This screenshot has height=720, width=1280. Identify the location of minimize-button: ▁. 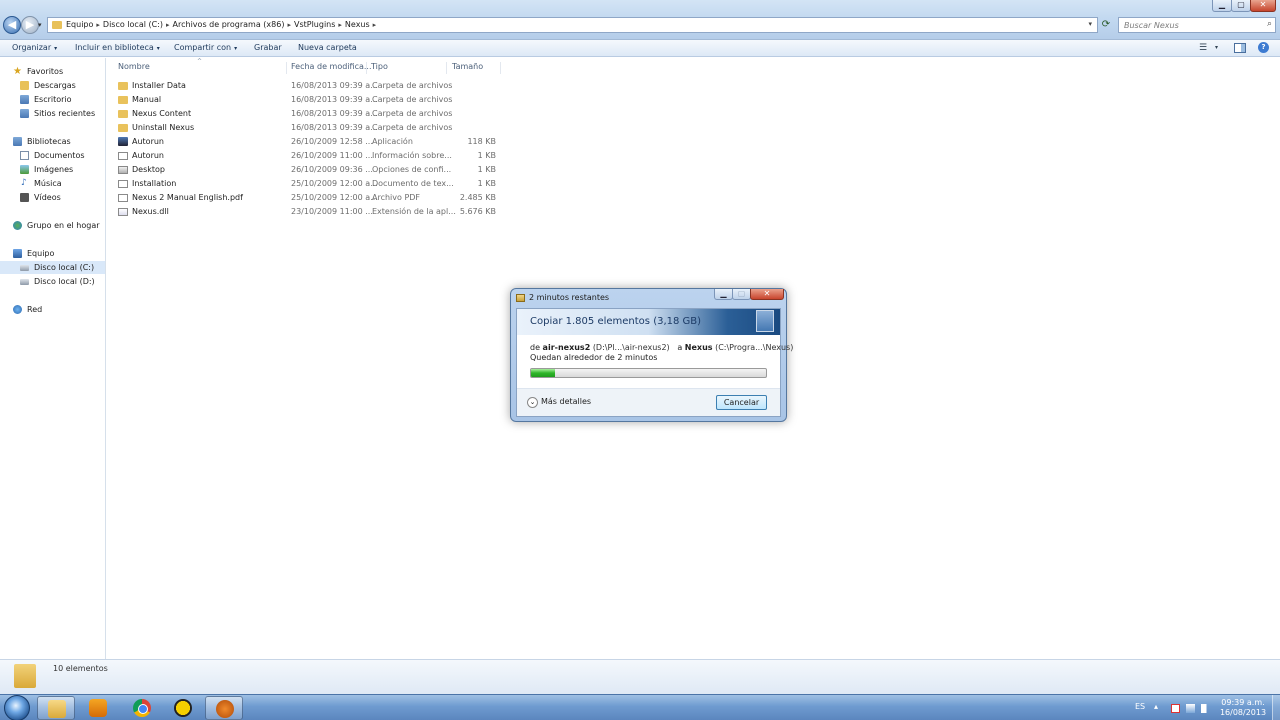
(1222, 6).